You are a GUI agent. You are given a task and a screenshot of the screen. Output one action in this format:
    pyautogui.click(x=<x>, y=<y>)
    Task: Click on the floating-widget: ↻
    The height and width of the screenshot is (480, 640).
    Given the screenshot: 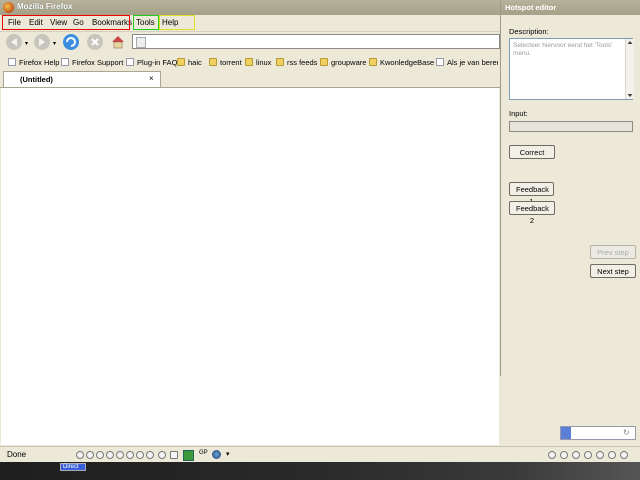 What is the action you would take?
    pyautogui.click(x=598, y=433)
    